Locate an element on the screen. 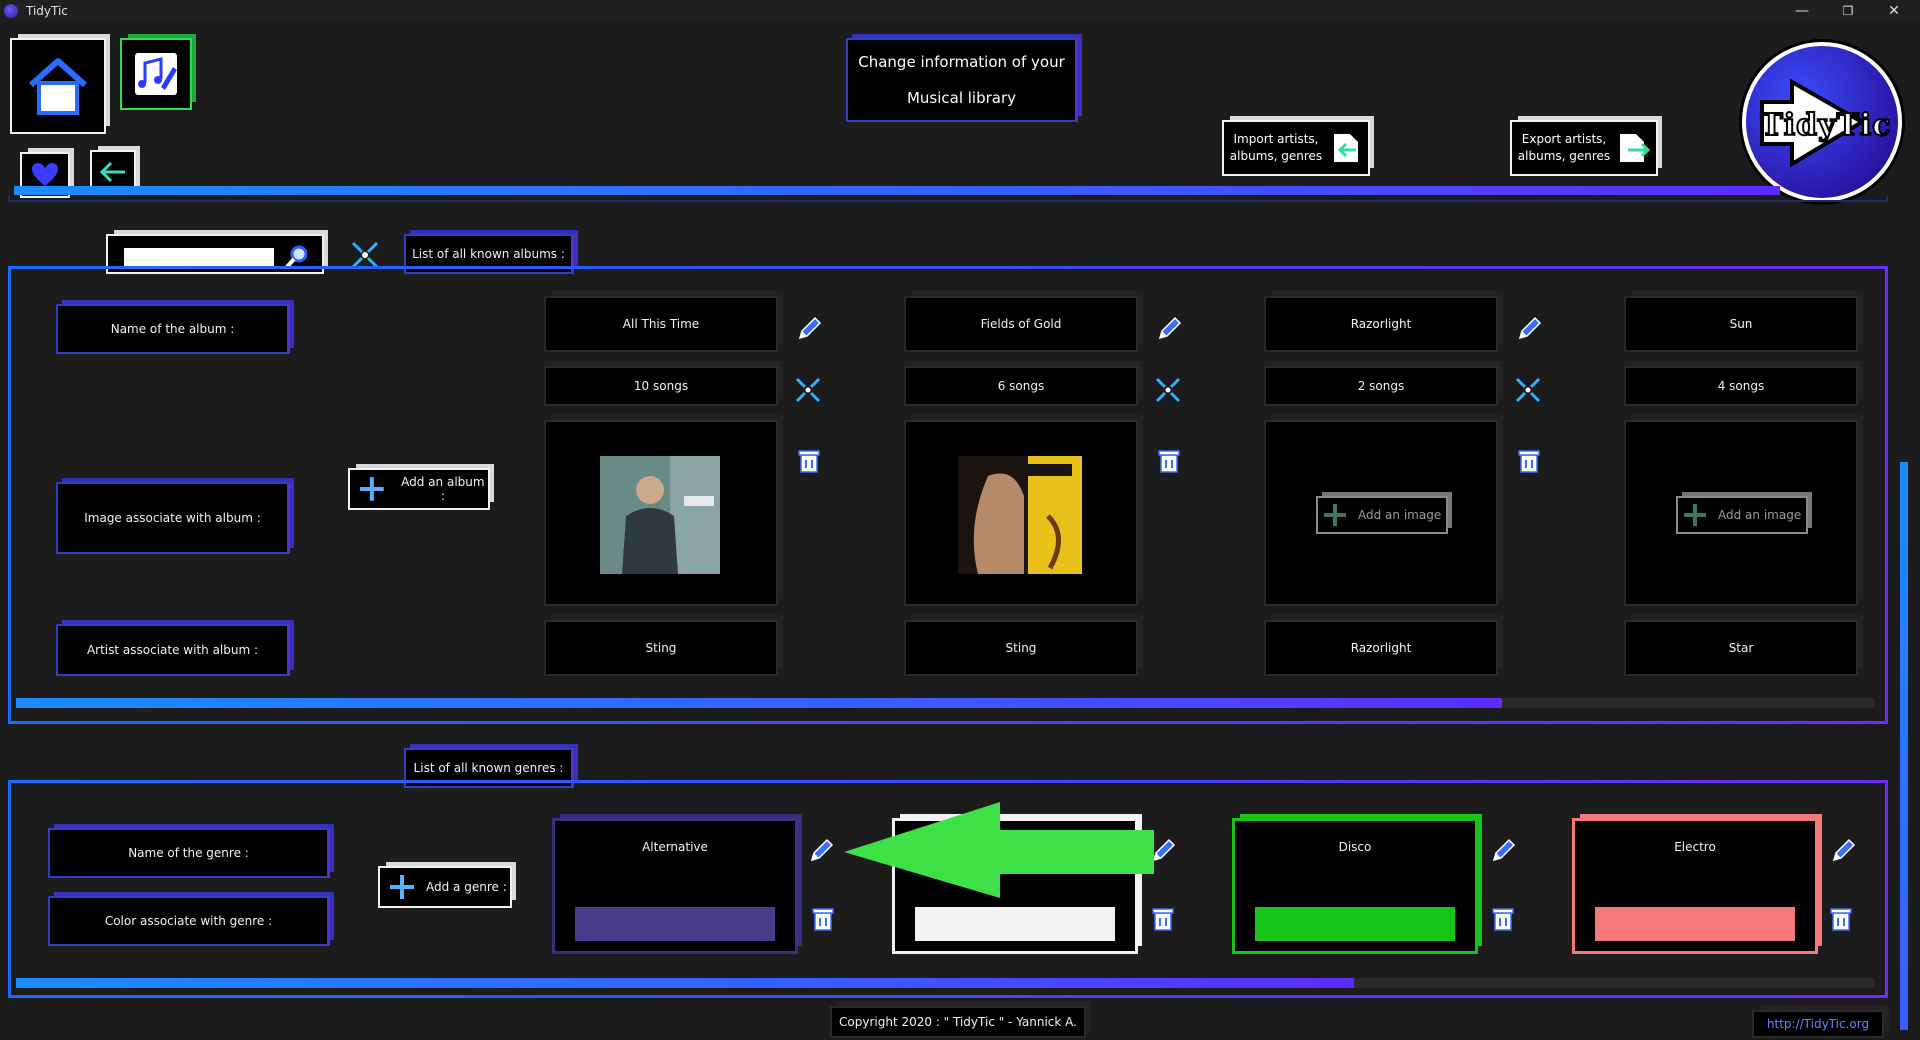  album-name: Sun is located at coordinates (1741, 324).